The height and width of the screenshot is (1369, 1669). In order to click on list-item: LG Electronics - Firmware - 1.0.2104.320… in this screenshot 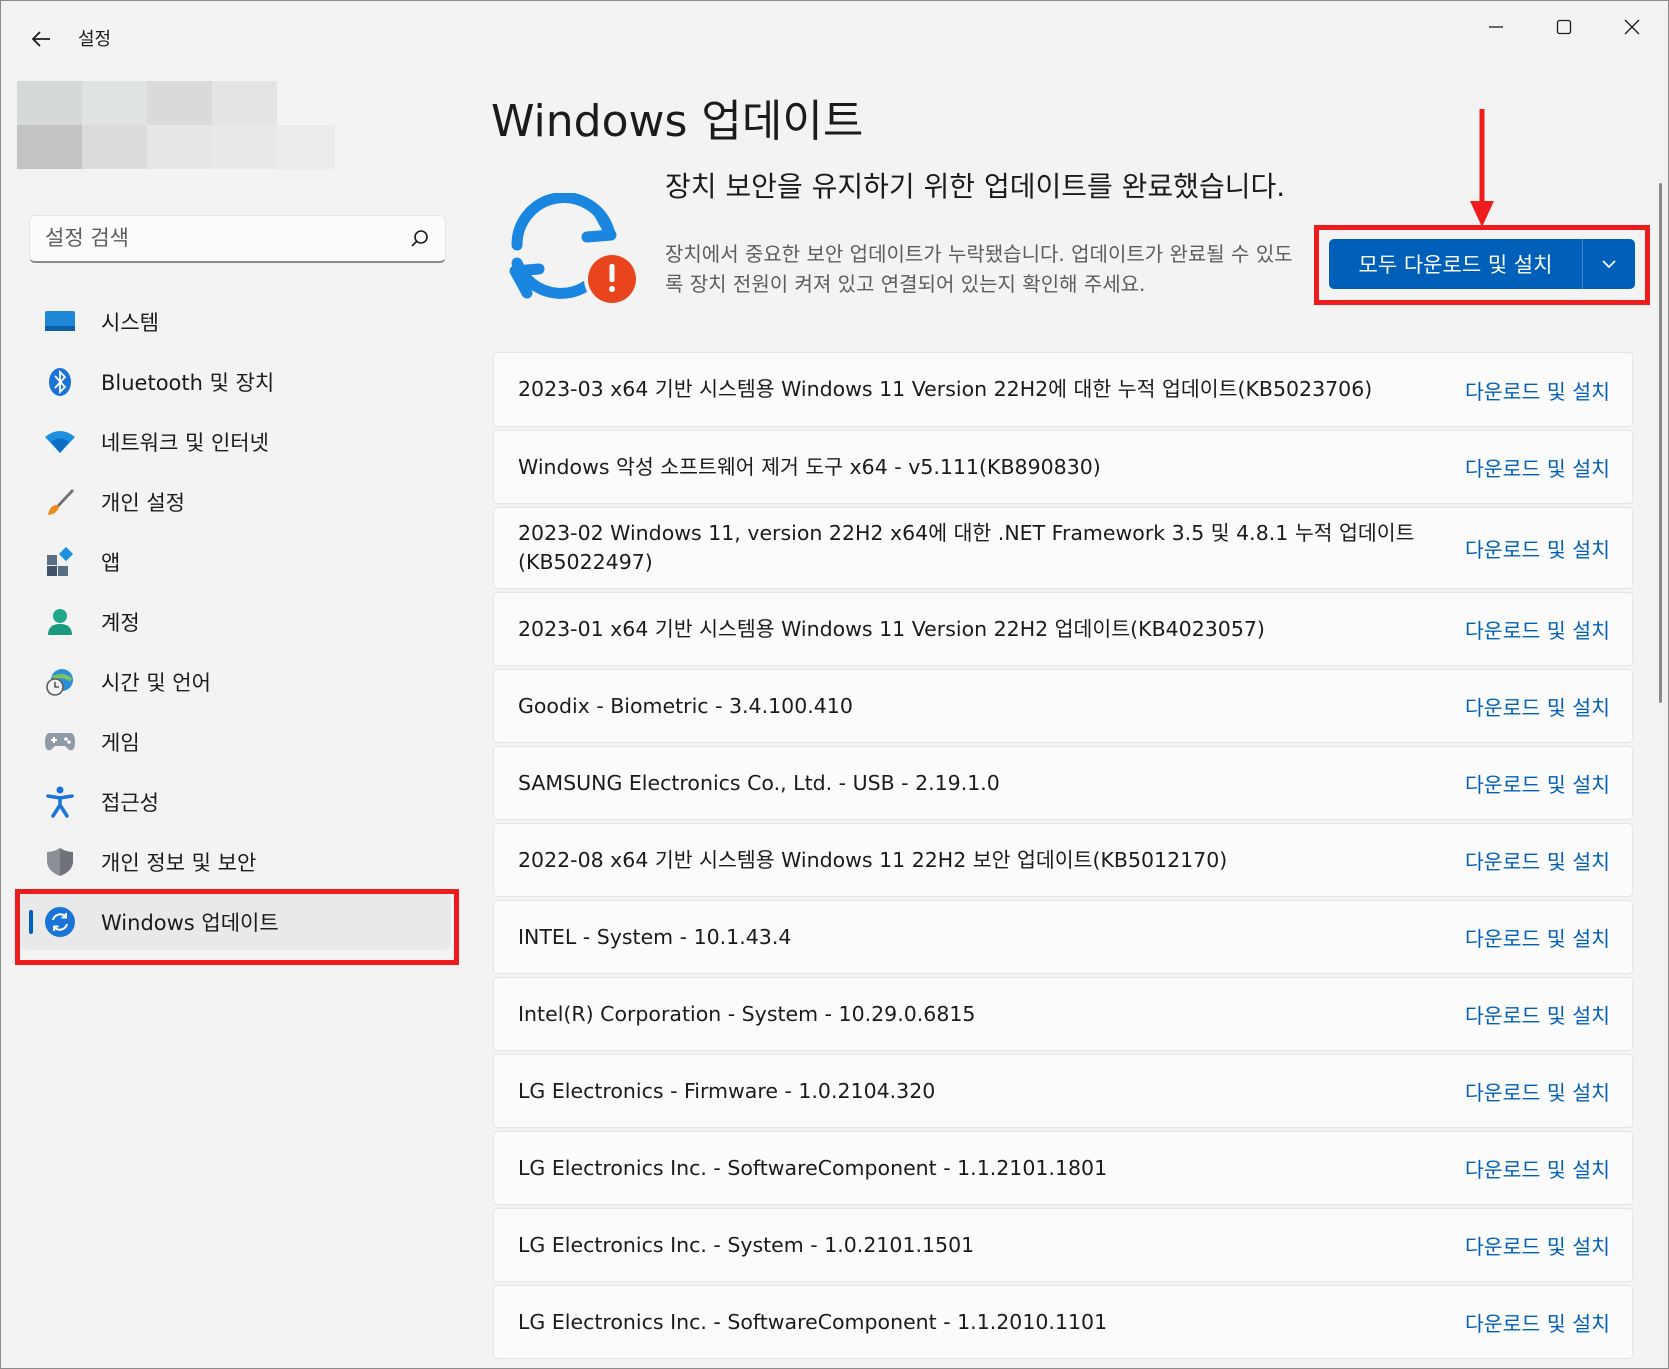, I will do `click(1063, 1091)`.